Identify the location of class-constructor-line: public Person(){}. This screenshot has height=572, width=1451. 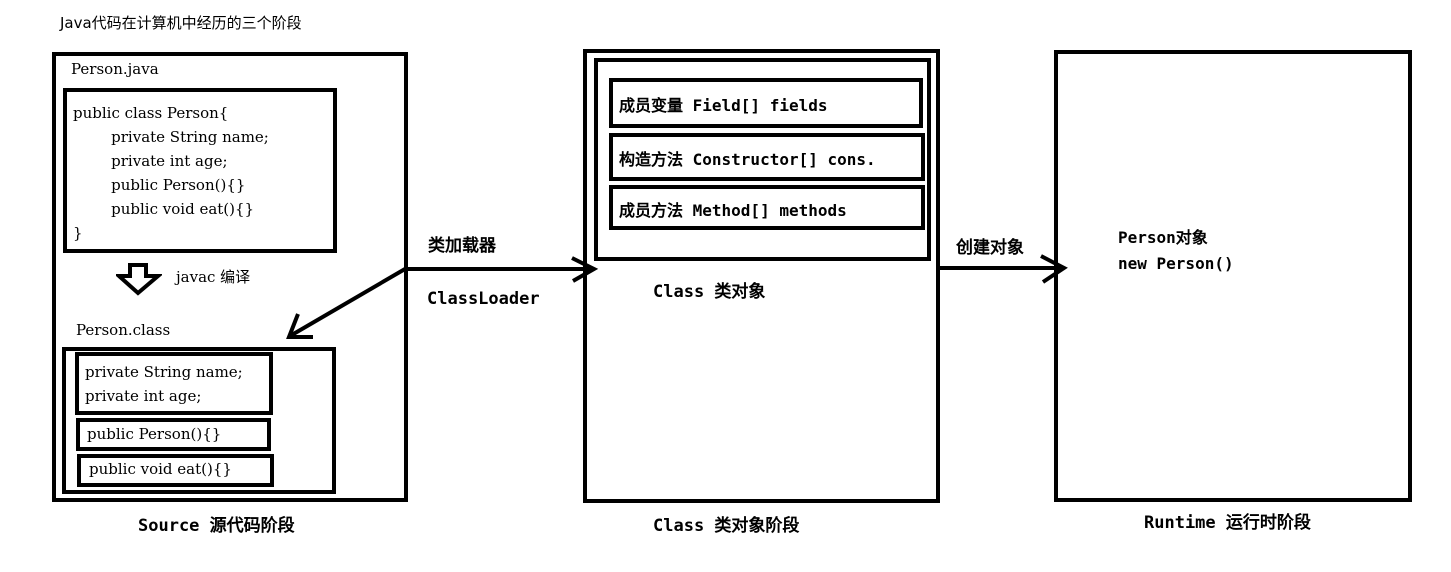
(154, 434).